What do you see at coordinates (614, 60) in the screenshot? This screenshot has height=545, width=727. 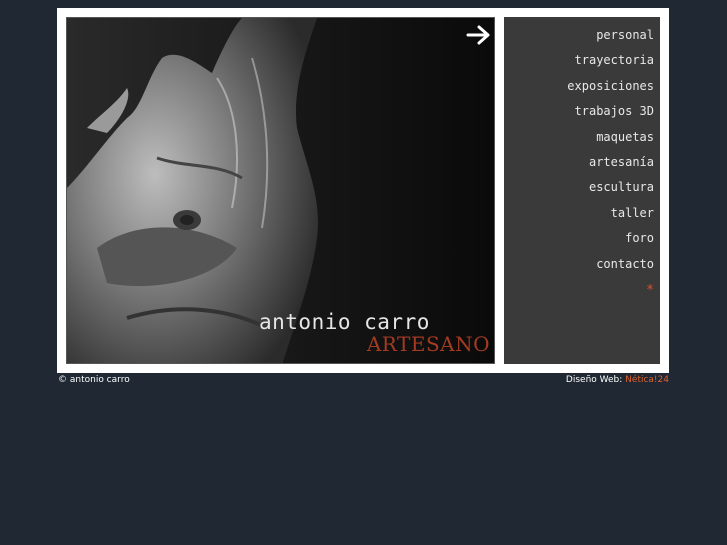 I see `menu-item-trayectoria: trayectoria` at bounding box center [614, 60].